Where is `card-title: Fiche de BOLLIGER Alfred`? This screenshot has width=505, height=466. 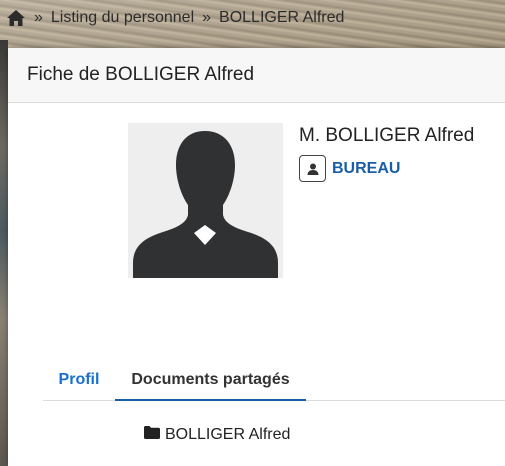 card-title: Fiche de BOLLIGER Alfred is located at coordinates (141, 74).